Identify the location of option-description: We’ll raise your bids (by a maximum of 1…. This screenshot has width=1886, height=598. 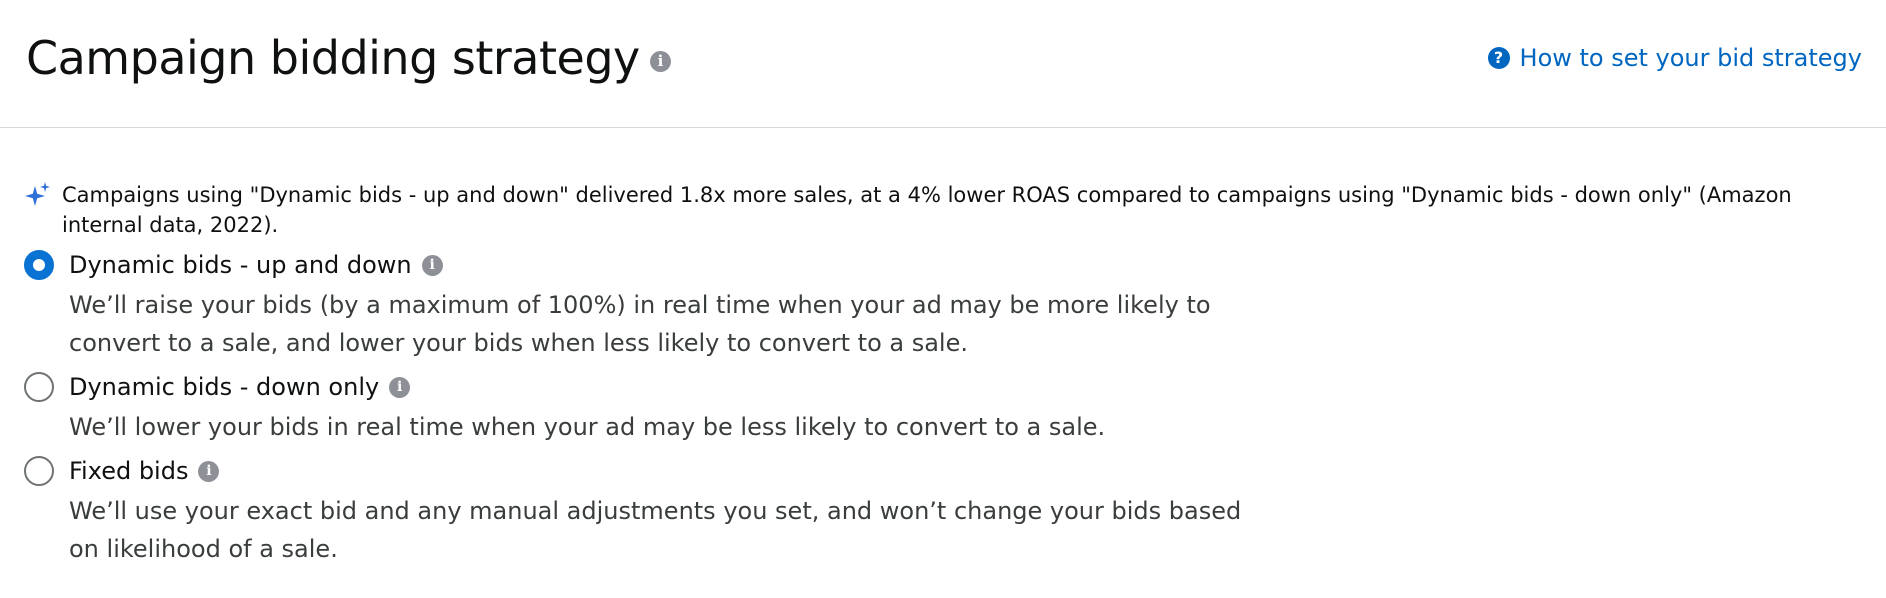
(669, 324).